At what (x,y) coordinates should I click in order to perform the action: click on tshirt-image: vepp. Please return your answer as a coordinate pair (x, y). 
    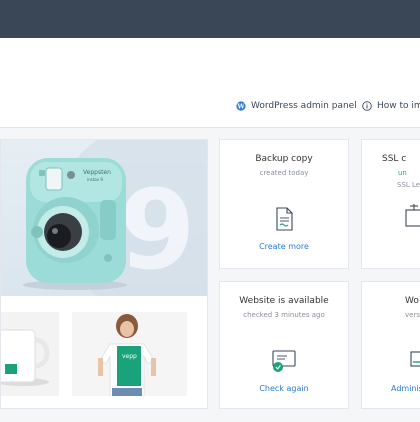
    Looking at the image, I should click on (129, 354).